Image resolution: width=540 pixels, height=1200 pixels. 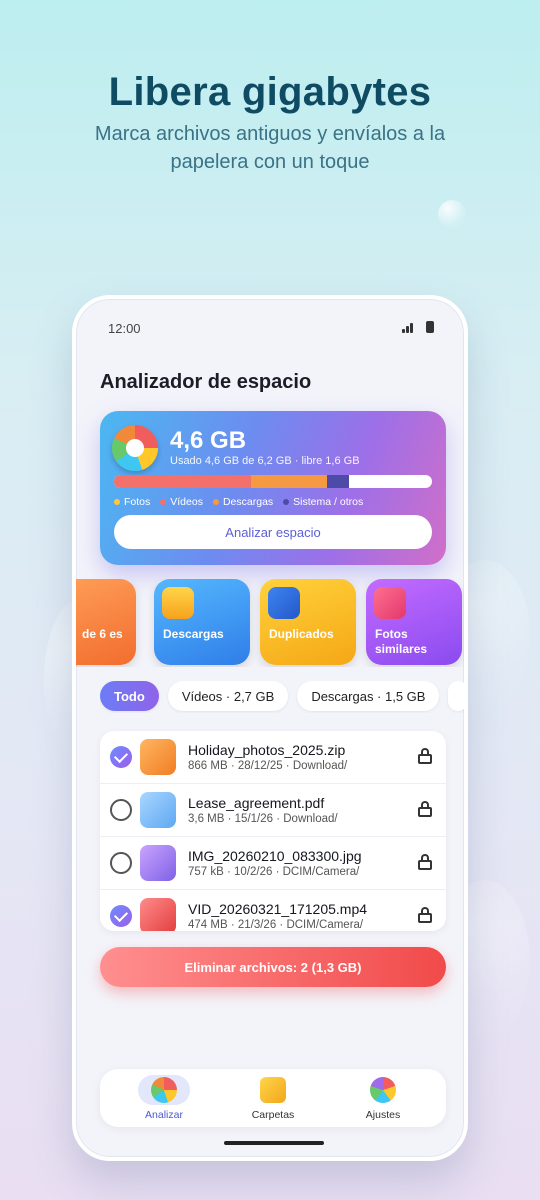 What do you see at coordinates (215, 502) in the screenshot?
I see `legend-dot-descargas` at bounding box center [215, 502].